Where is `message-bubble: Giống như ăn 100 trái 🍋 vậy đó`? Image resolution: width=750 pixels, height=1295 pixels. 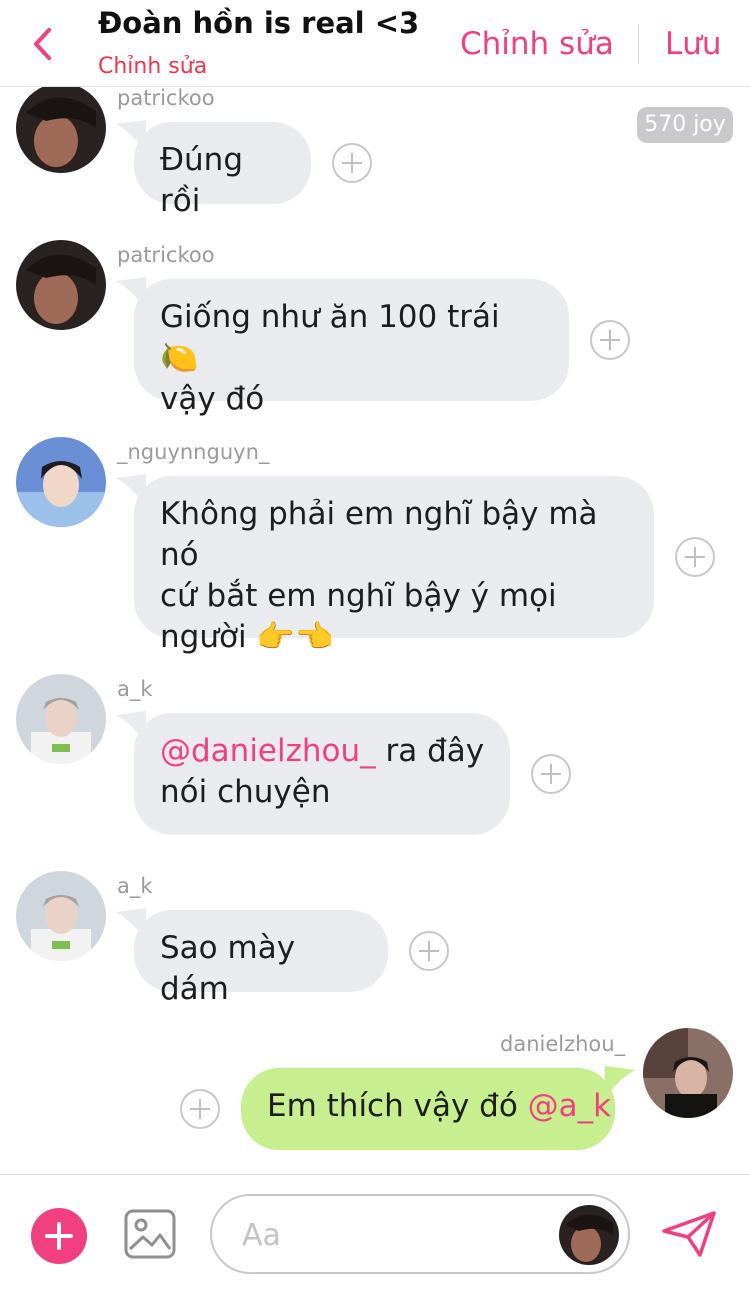
message-bubble: Giống như ăn 100 trái 🍋 vậy đó is located at coordinates (342, 347).